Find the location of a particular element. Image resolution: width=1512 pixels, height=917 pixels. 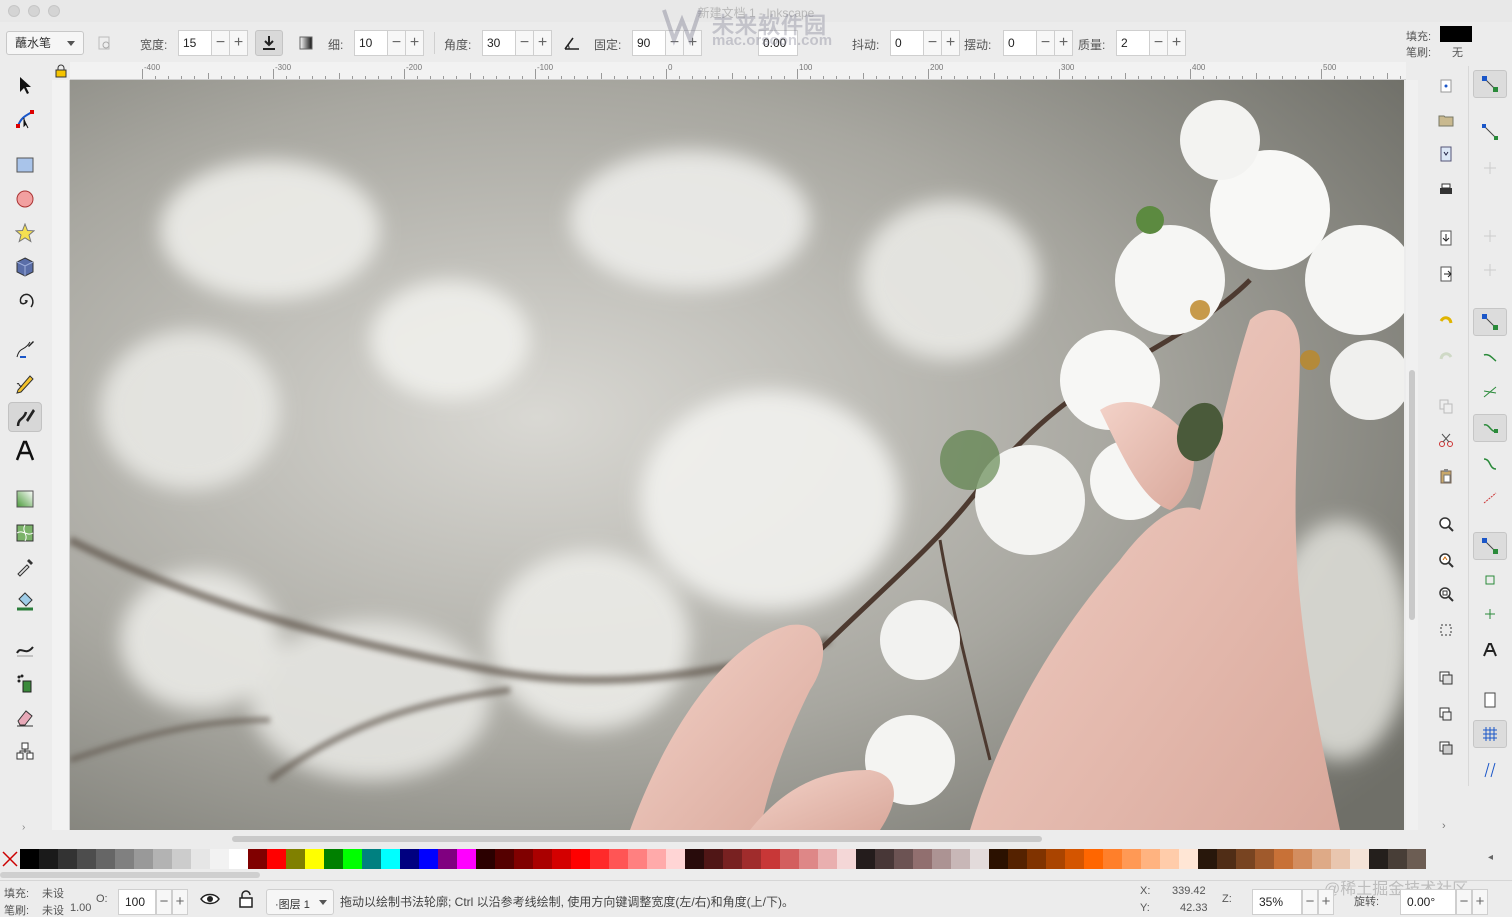

angle-input is located at coordinates (499, 43).